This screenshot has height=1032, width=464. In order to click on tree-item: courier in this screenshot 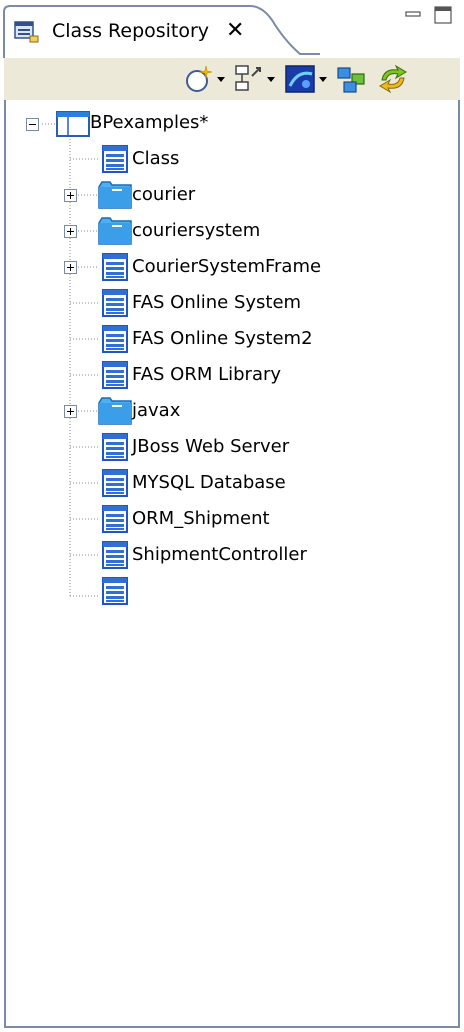, I will do `click(226, 196)`.